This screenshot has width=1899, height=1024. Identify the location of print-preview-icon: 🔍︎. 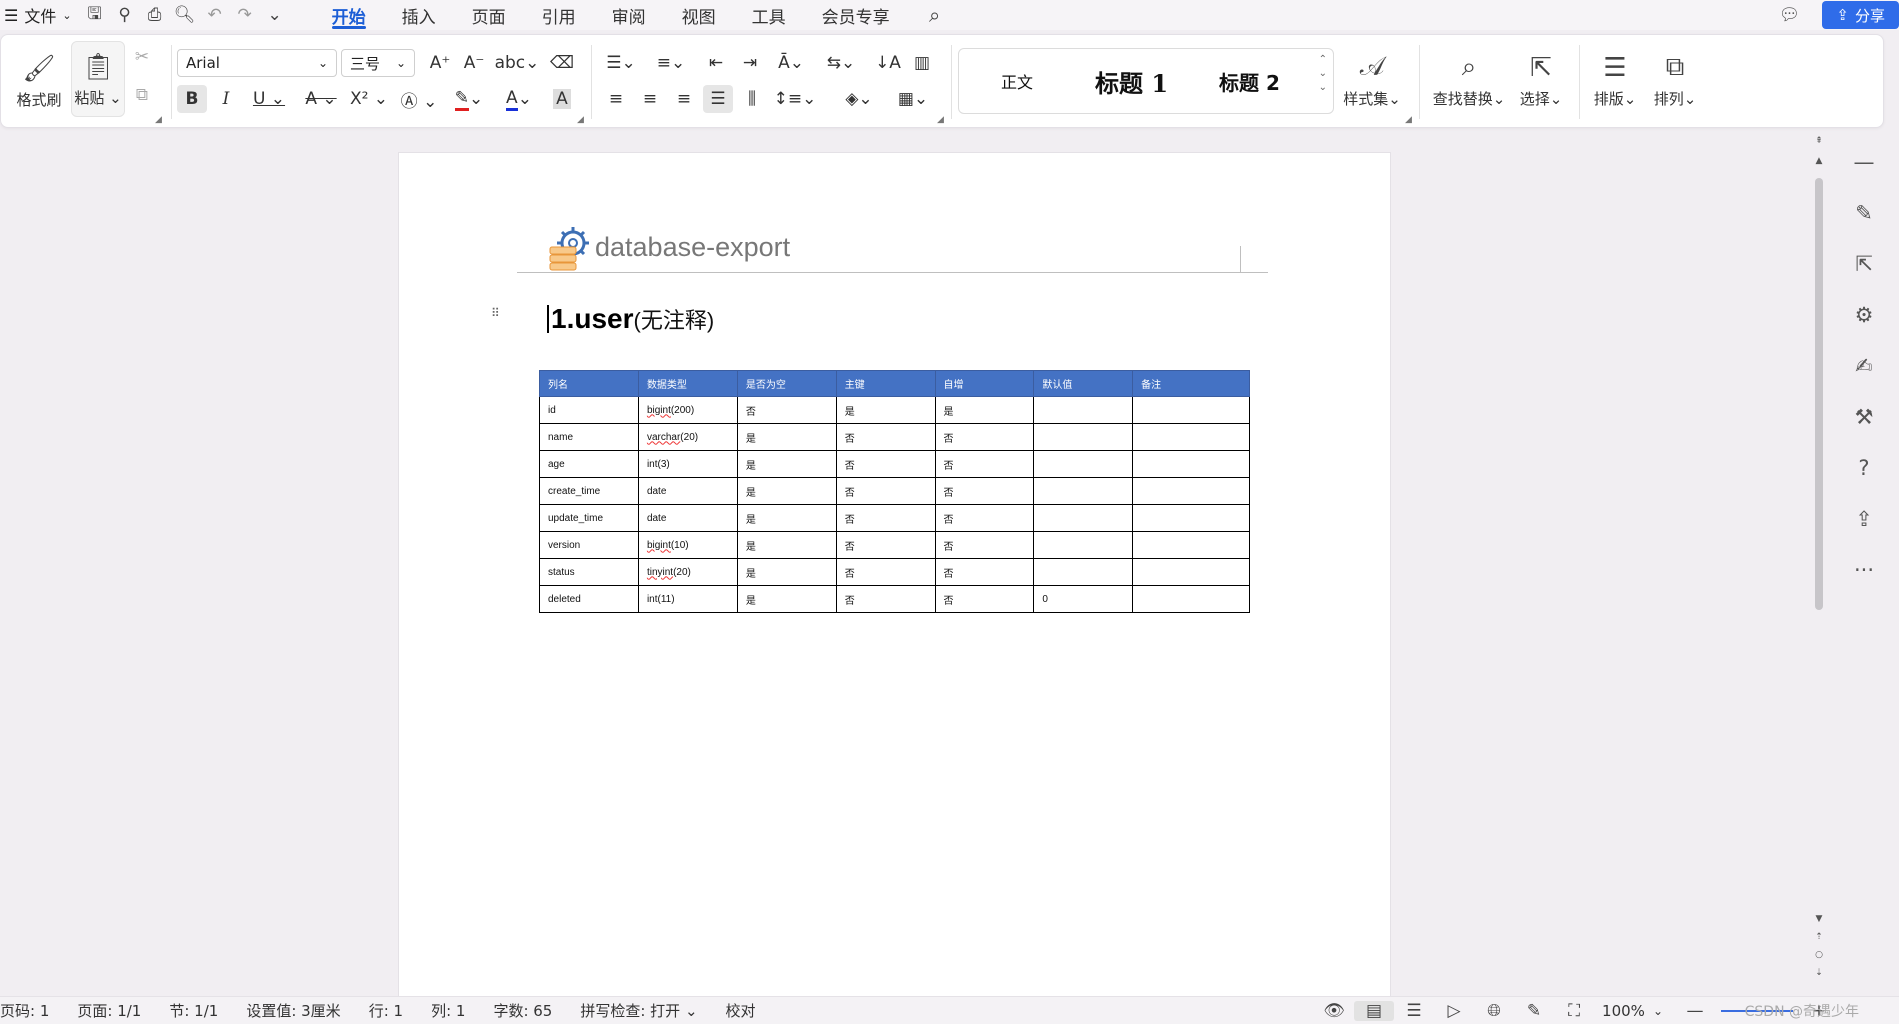
(185, 15).